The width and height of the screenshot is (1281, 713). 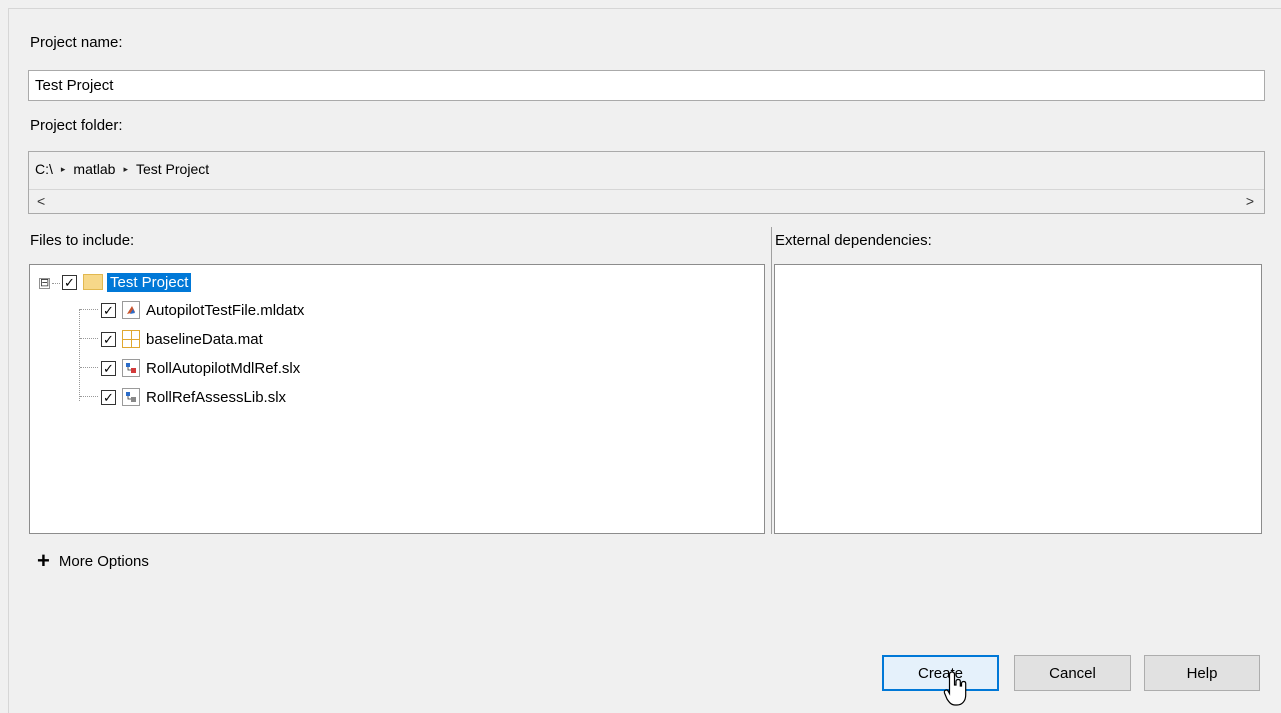 I want to click on more-options-label: More Options, so click(x=103, y=561).